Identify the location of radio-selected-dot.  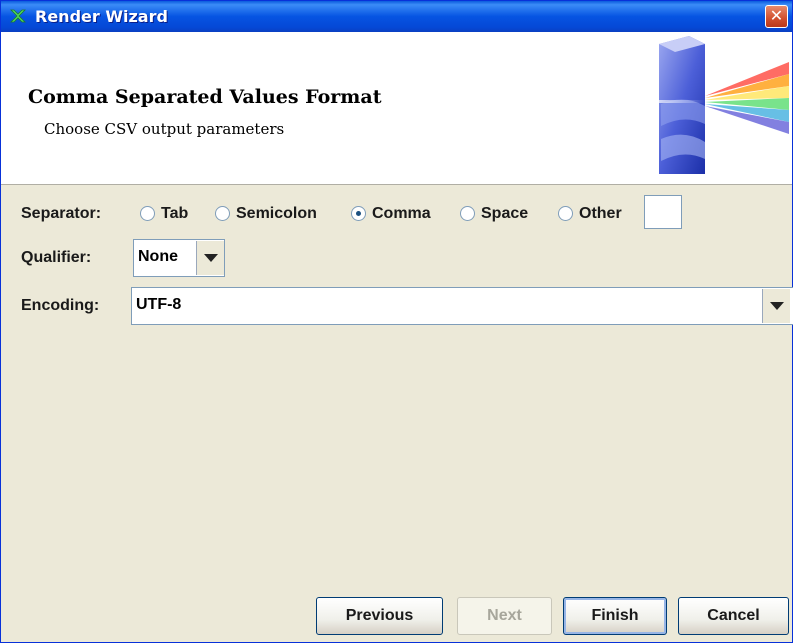
(358, 213).